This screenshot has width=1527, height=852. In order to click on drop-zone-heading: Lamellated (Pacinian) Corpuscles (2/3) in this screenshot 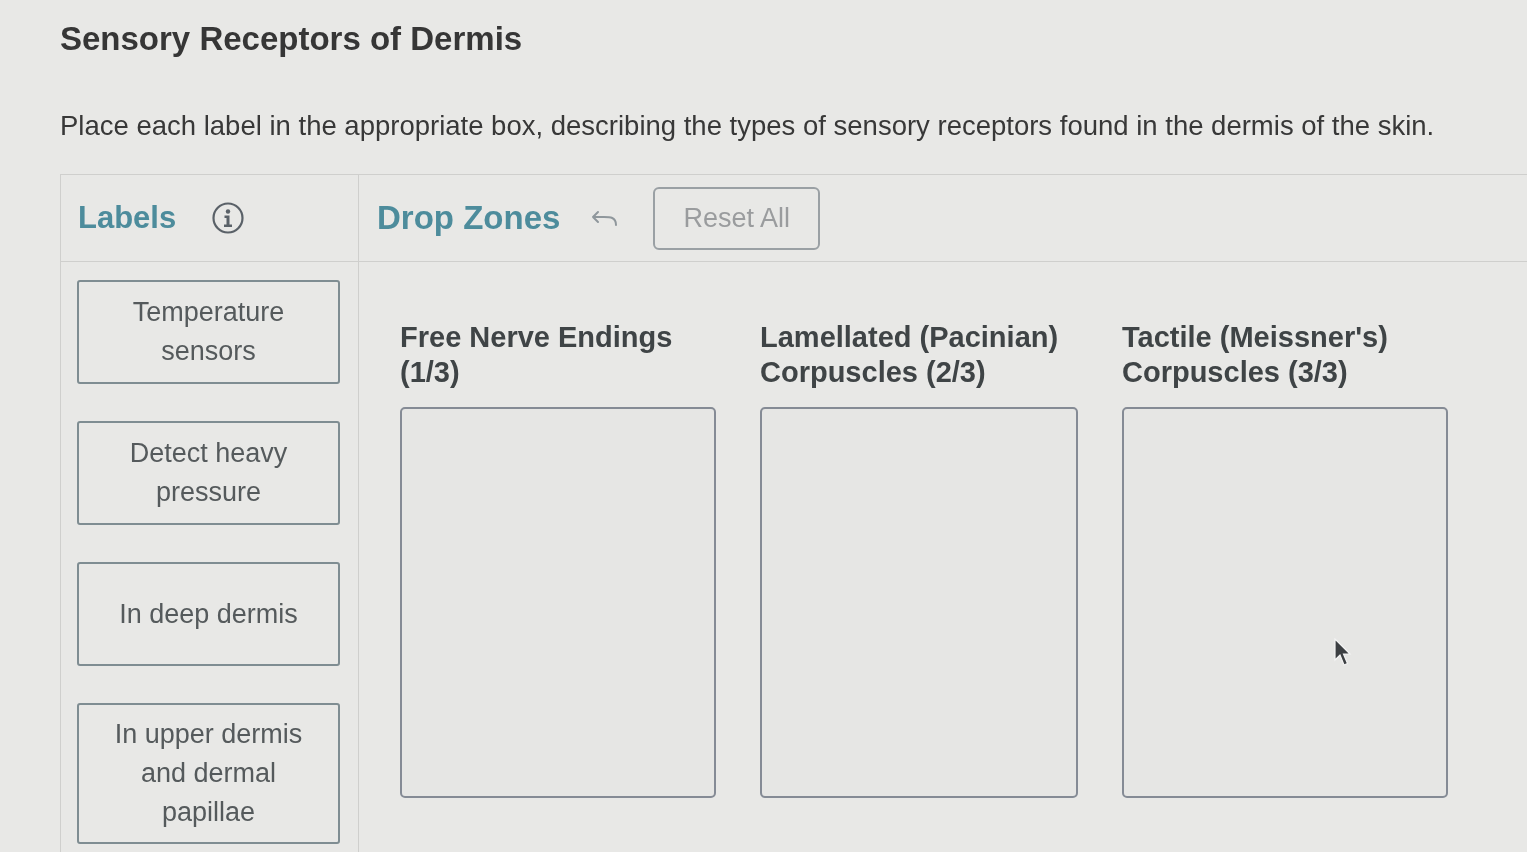, I will do `click(910, 355)`.